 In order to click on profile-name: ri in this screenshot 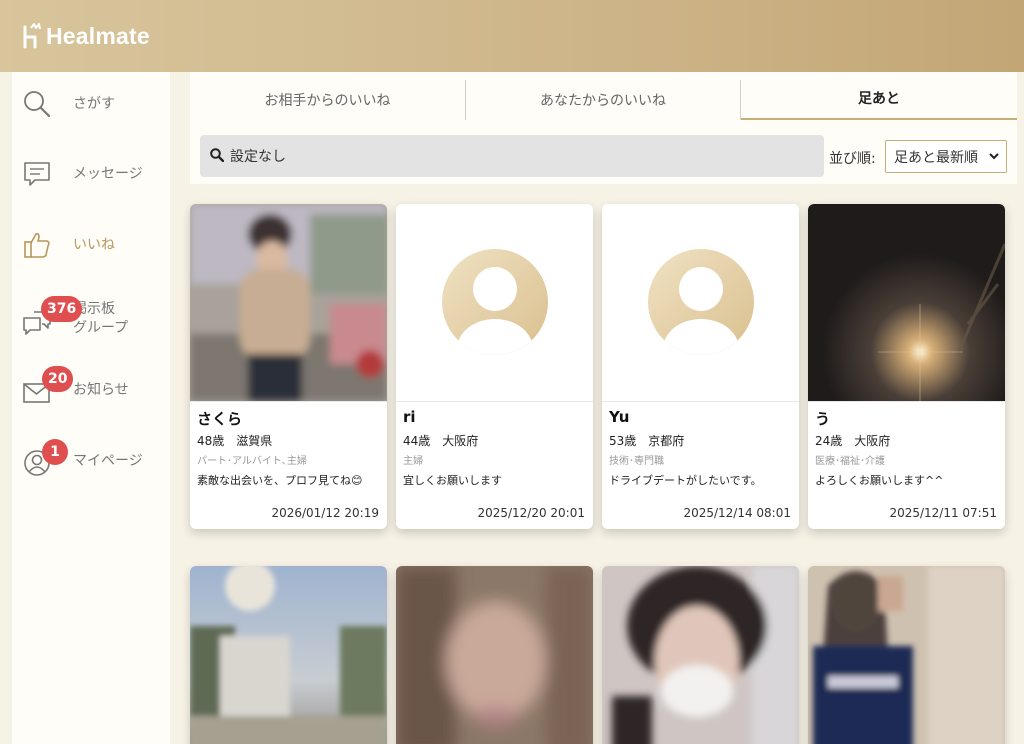, I will do `click(409, 417)`.